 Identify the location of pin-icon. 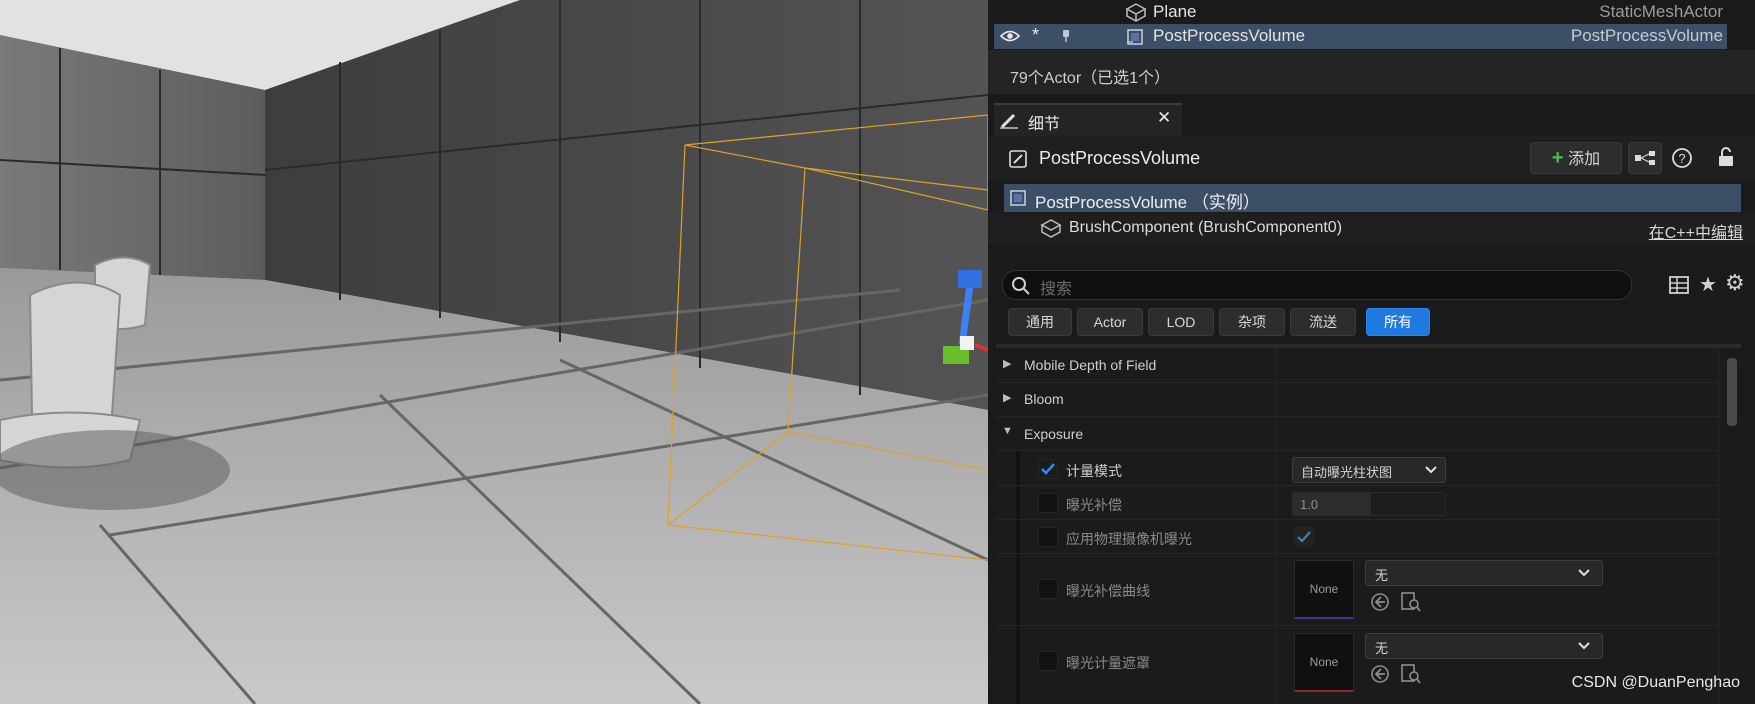
(1066, 36).